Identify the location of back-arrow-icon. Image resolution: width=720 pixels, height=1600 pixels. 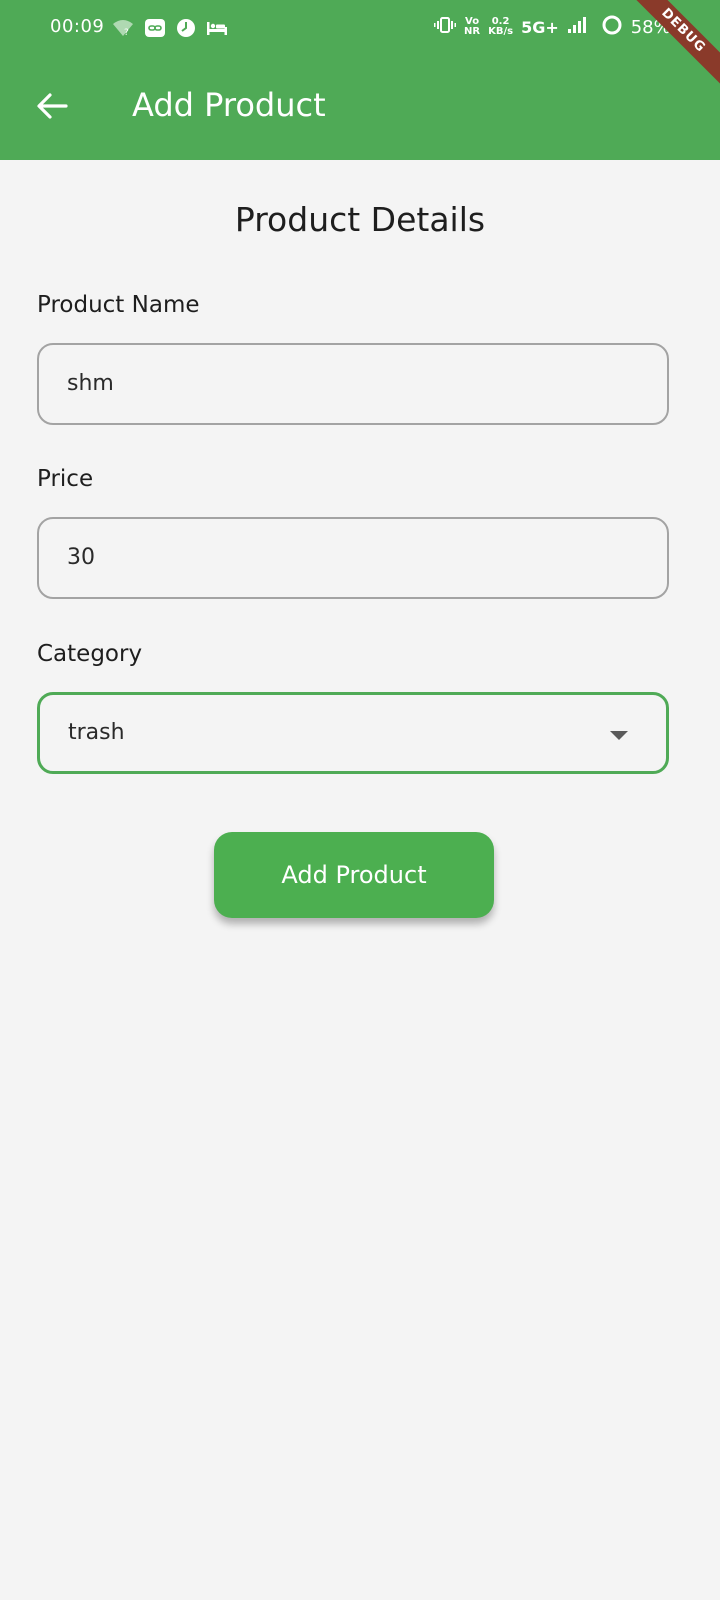
(52, 108).